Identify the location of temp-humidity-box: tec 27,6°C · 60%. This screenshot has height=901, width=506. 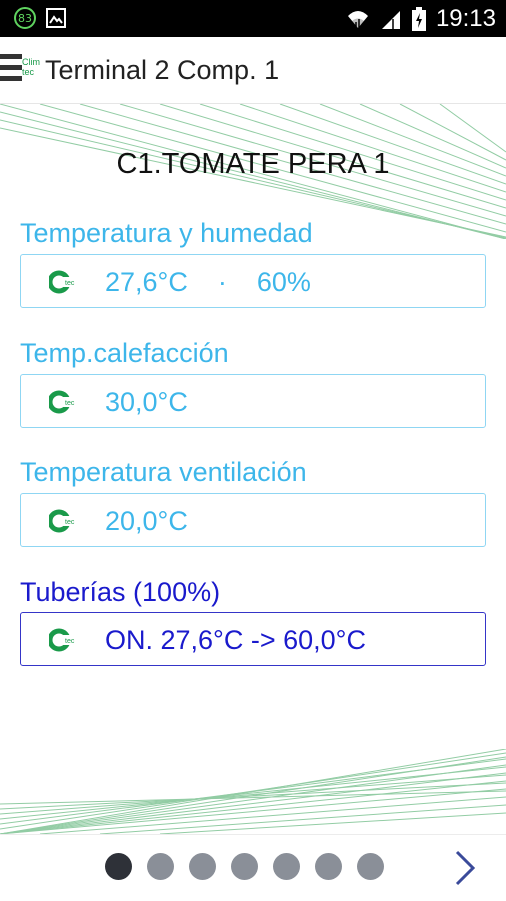
(253, 281).